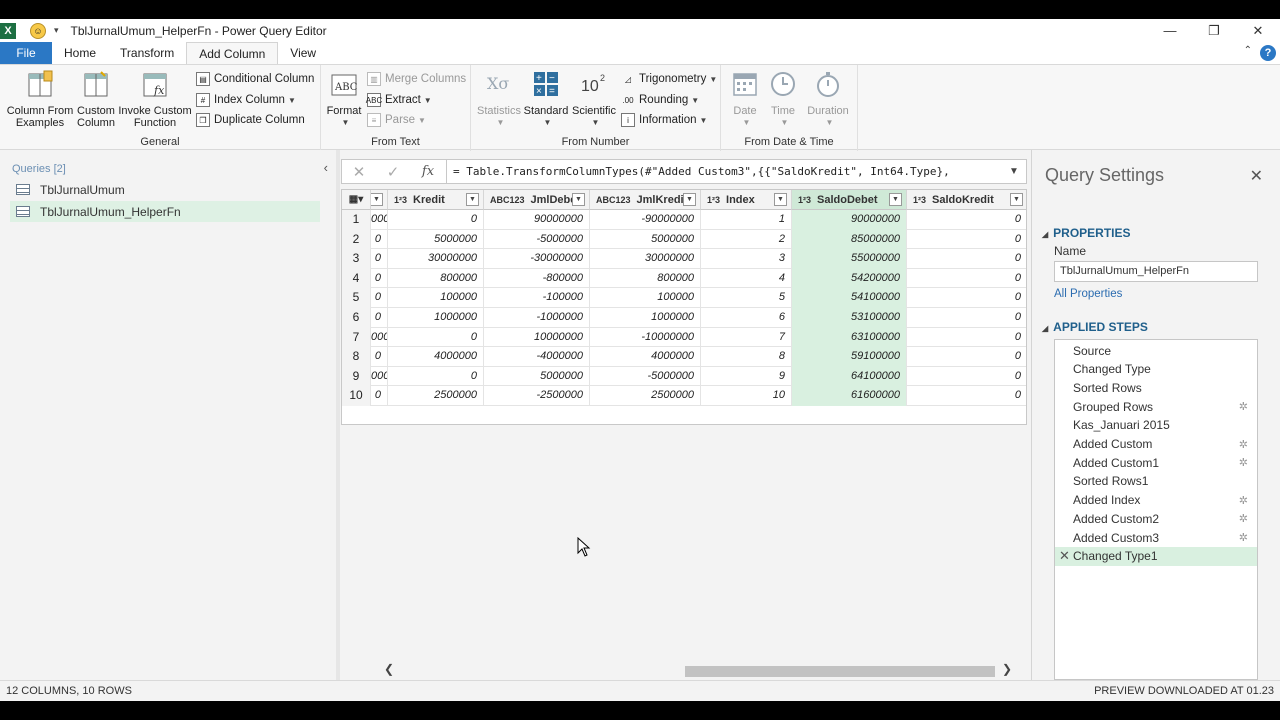 Image resolution: width=1280 pixels, height=720 pixels. I want to click on format-button: ABC Format ▼, so click(344, 99).